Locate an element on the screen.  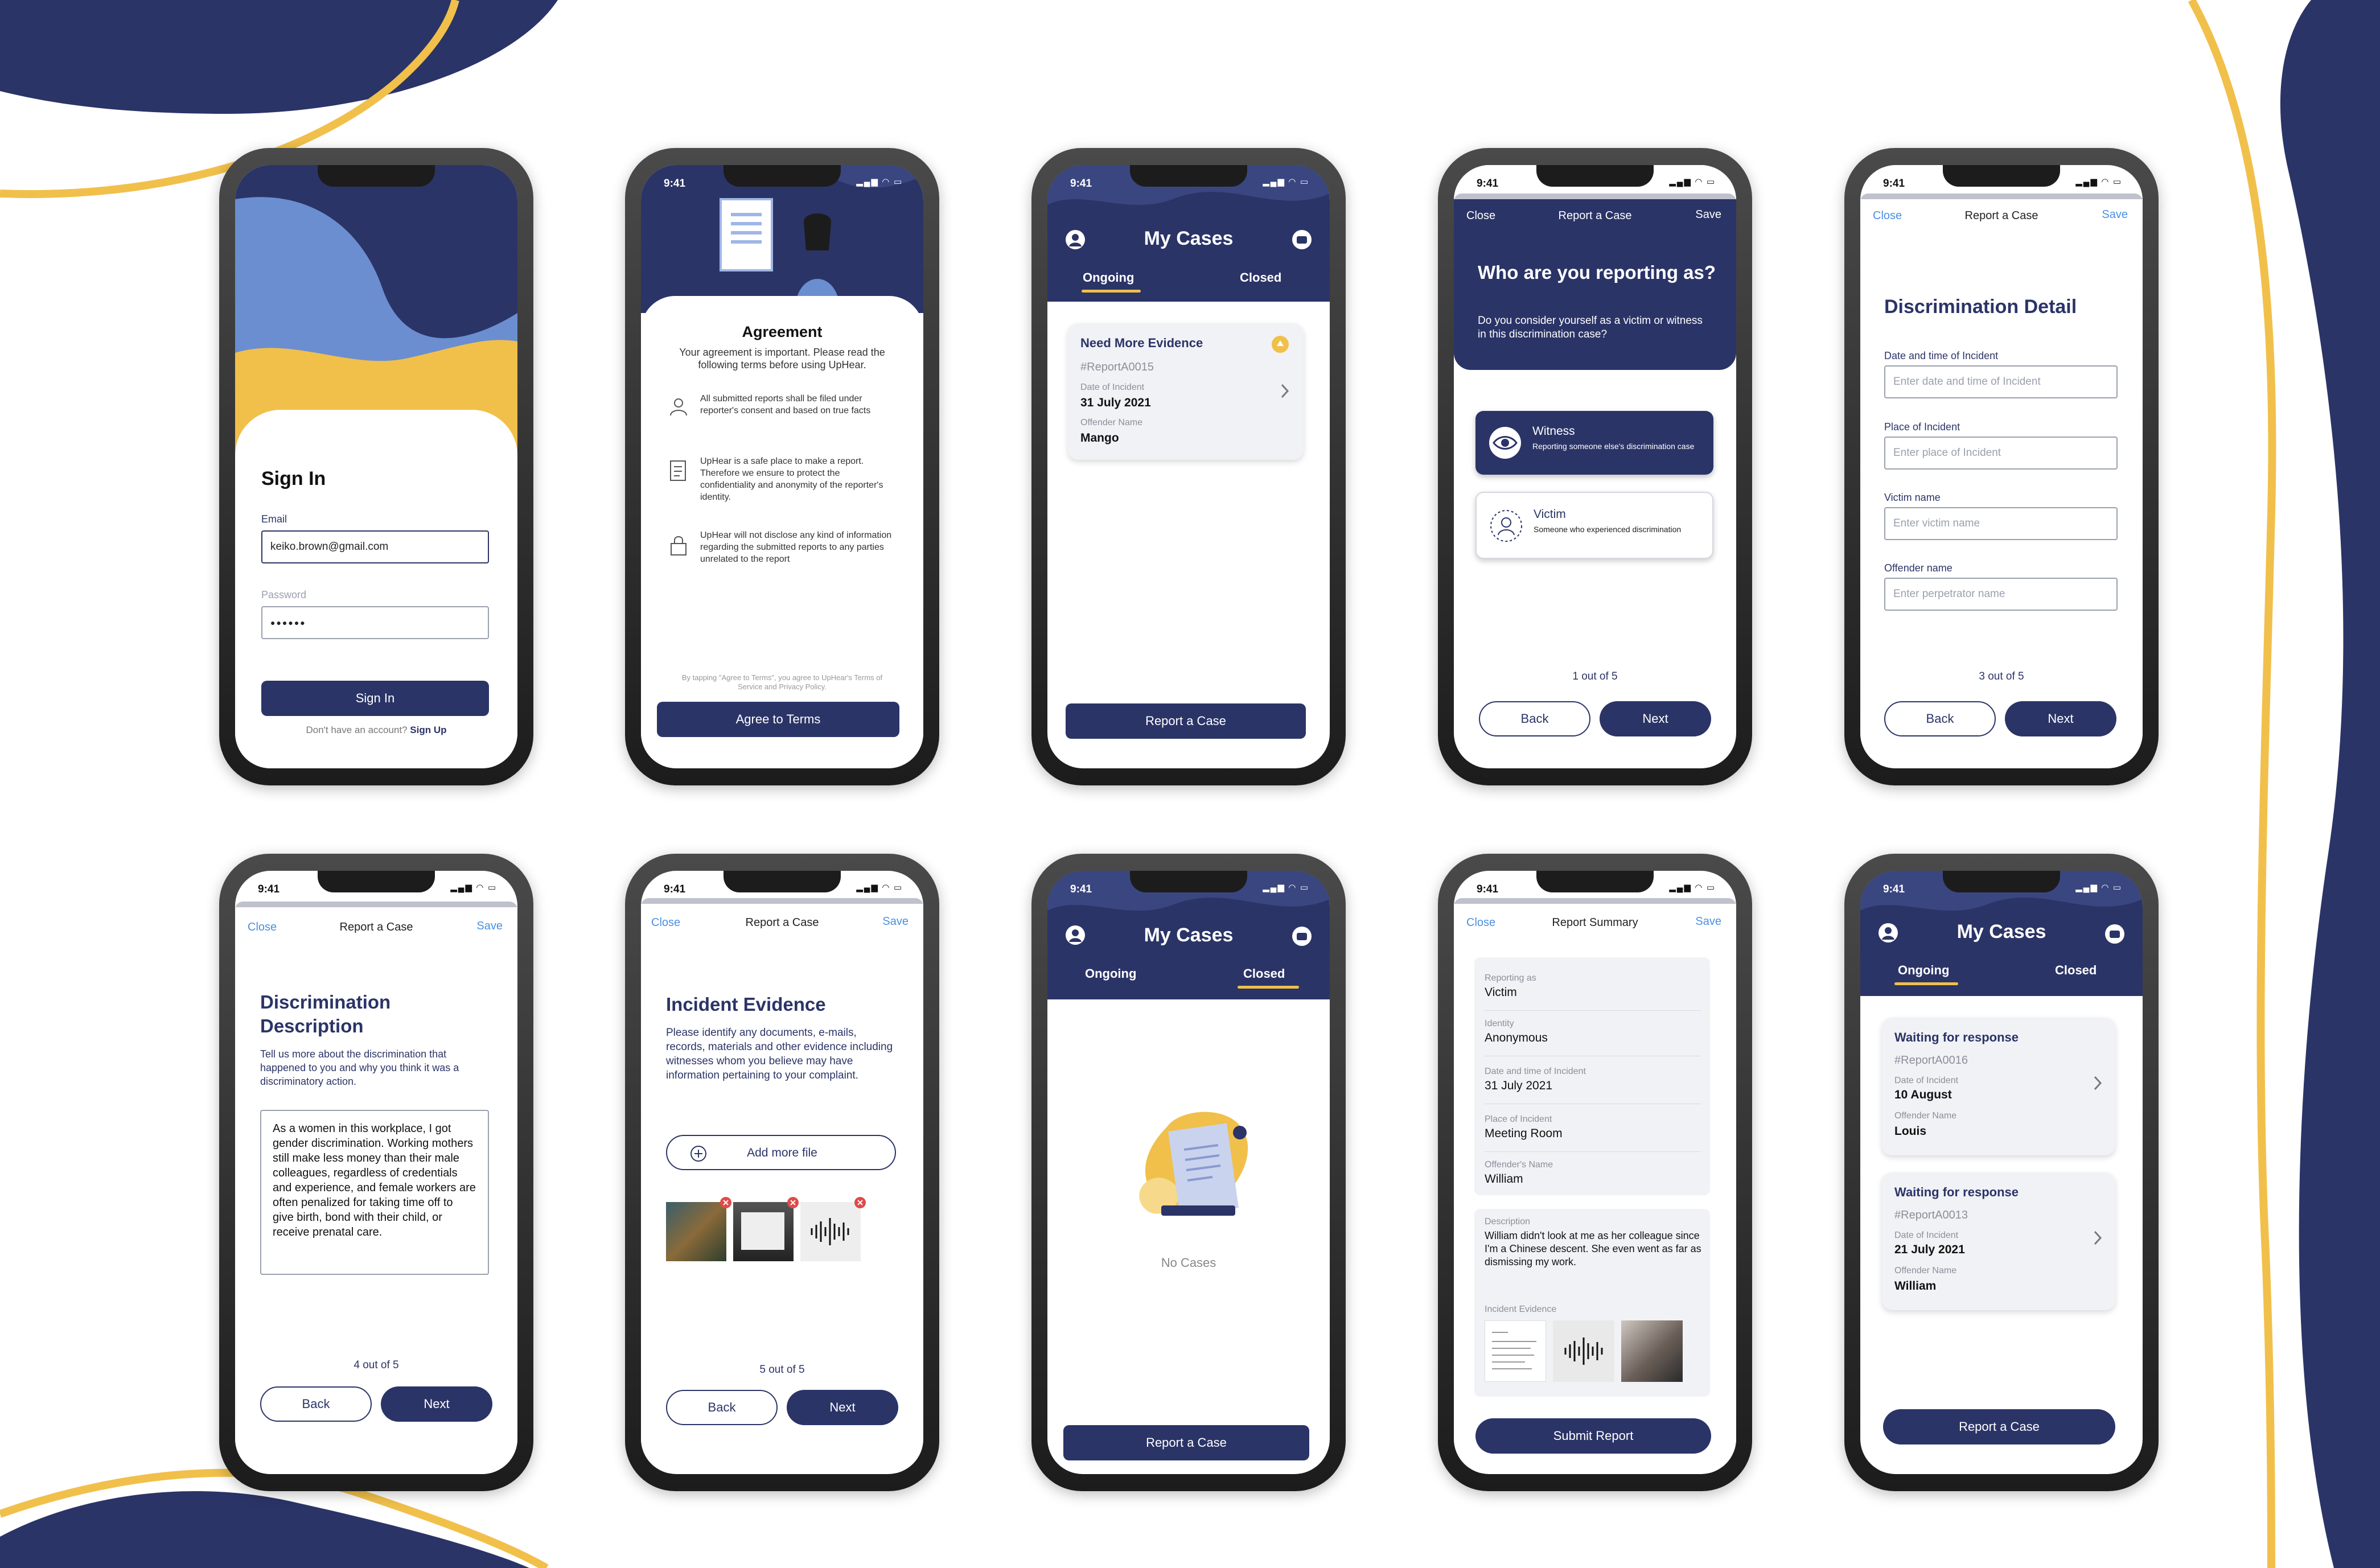
row-value: William is located at coordinates (1504, 1179).